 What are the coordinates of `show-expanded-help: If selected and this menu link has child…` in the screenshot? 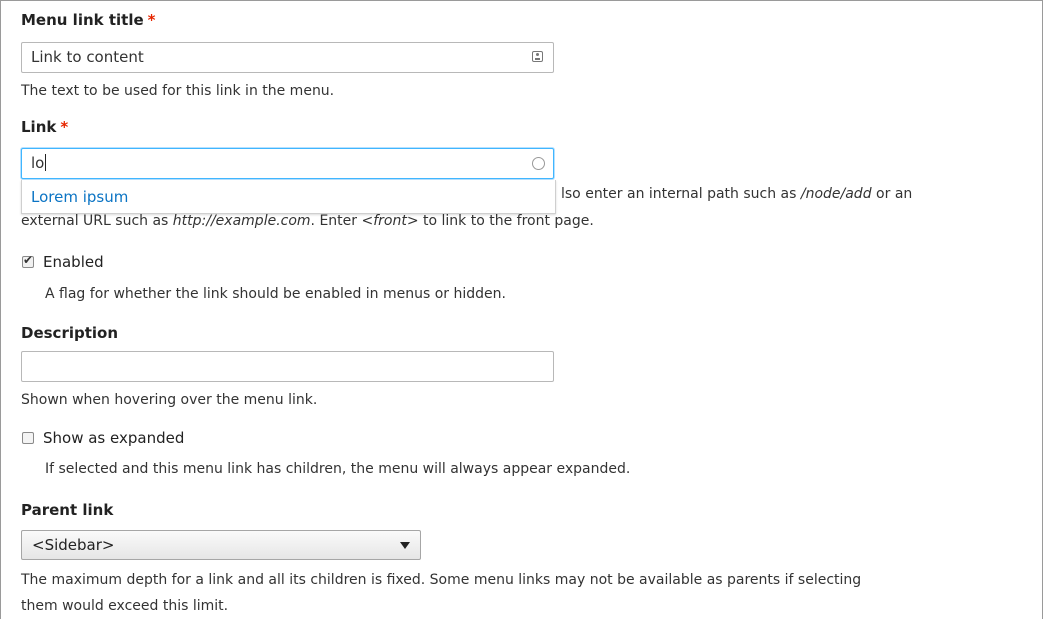 It's located at (338, 469).